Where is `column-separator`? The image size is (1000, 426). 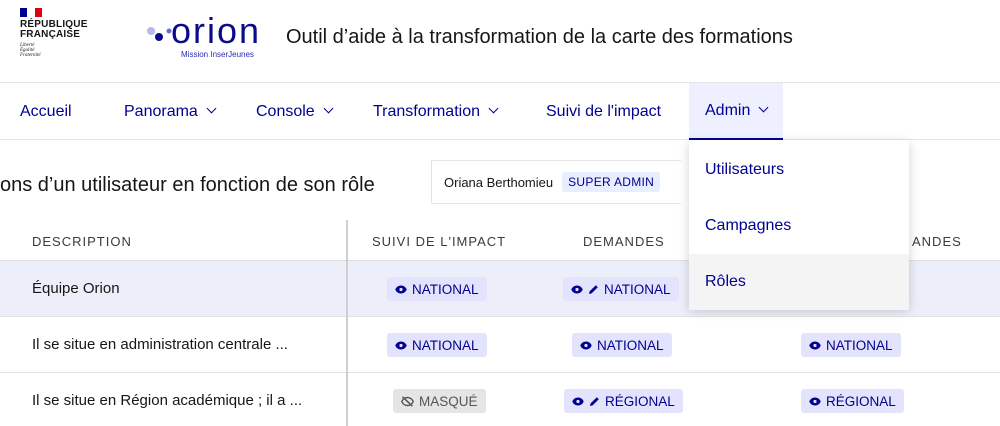
column-separator is located at coordinates (347, 323).